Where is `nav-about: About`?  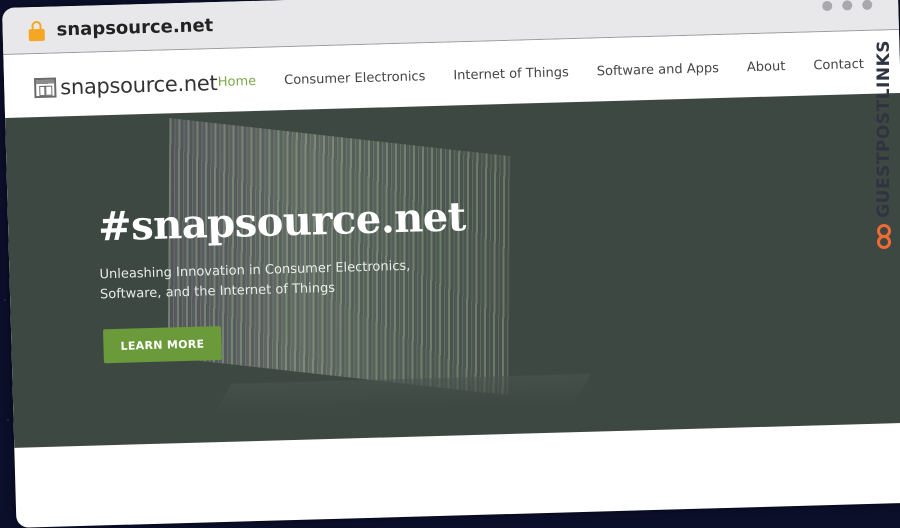 nav-about: About is located at coordinates (766, 67).